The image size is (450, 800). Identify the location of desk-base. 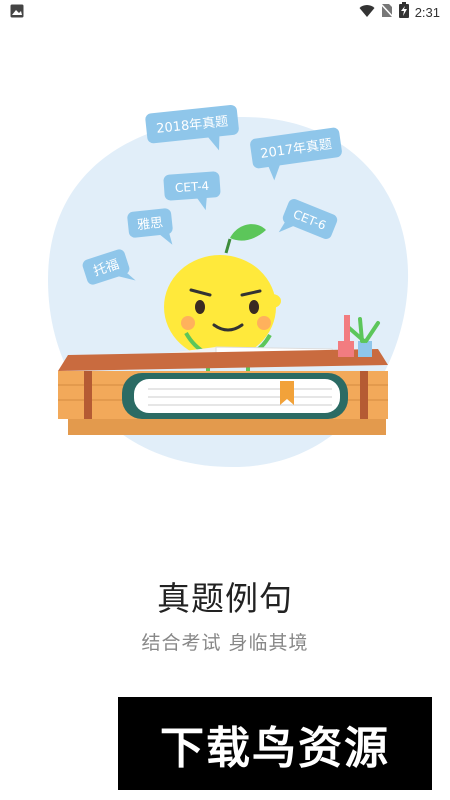
(227, 427).